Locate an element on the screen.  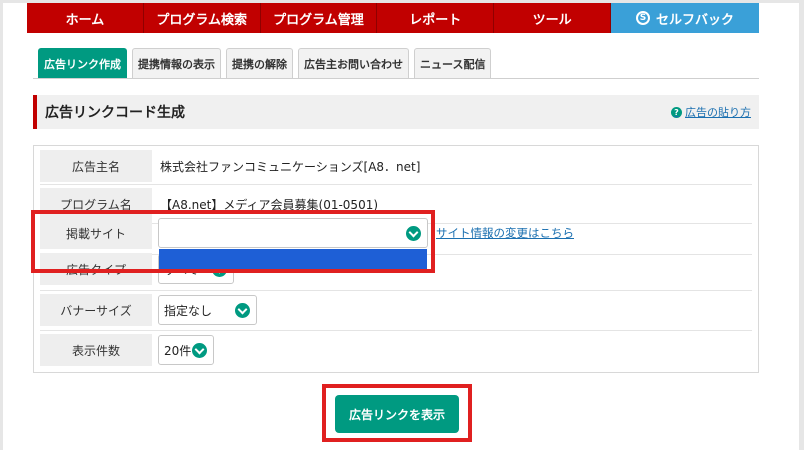
section-title: 広告リンクコード生成 is located at coordinates (115, 113).